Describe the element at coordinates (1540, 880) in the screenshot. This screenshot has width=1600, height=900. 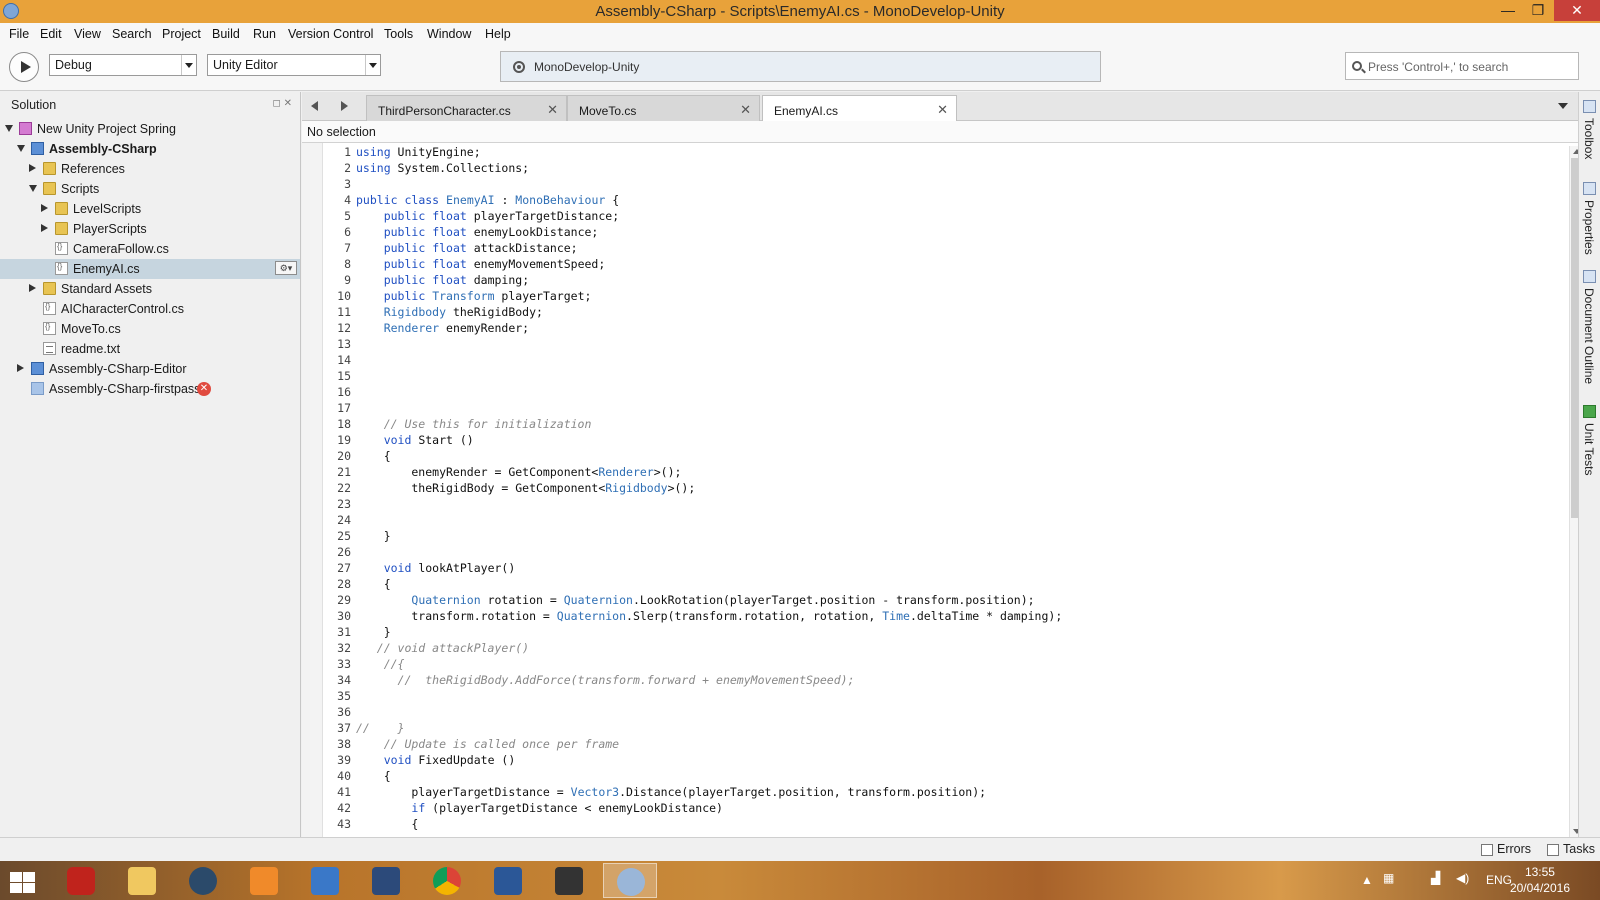
I see `taskbar-clock: 13:55 20/04/2016` at that location.